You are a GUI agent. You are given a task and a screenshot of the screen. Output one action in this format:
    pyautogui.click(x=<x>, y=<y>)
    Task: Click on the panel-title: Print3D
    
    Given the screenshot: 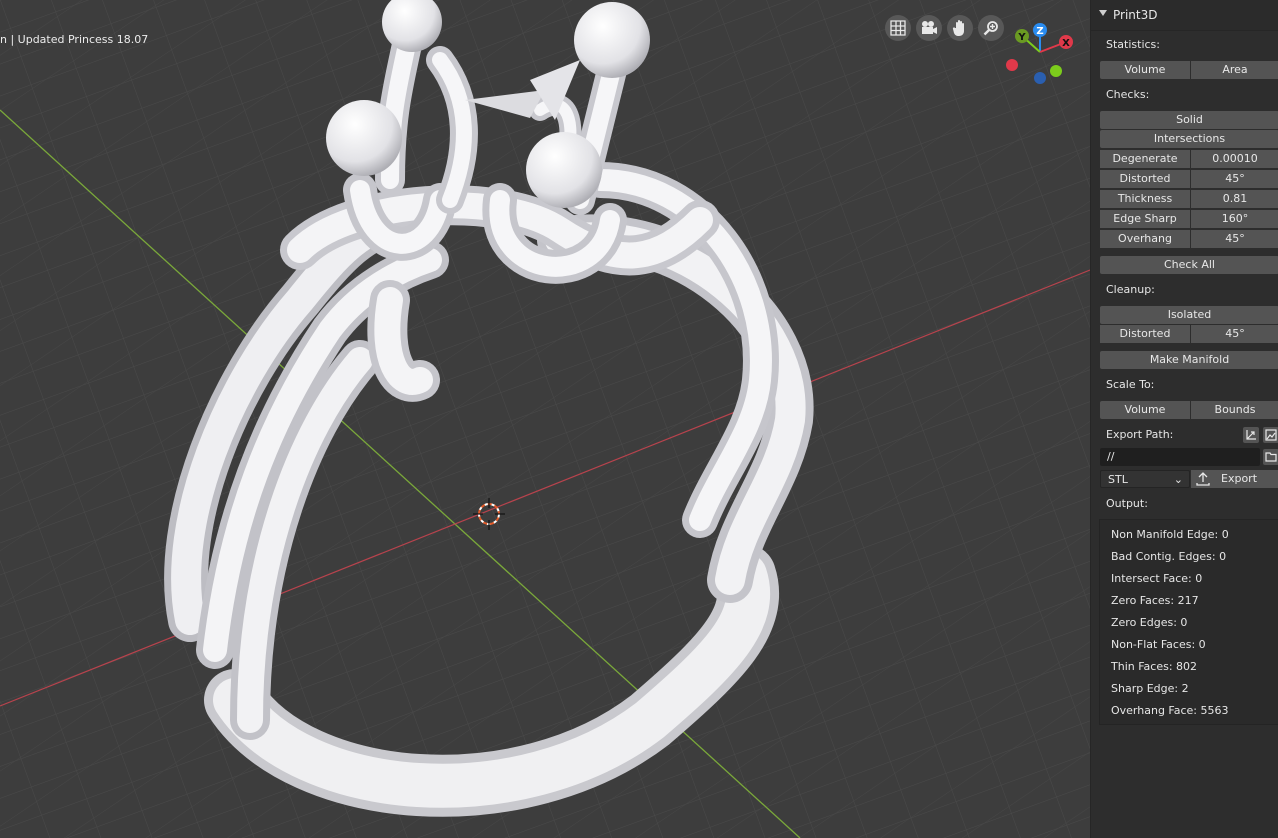 What is the action you would take?
    pyautogui.click(x=1135, y=15)
    